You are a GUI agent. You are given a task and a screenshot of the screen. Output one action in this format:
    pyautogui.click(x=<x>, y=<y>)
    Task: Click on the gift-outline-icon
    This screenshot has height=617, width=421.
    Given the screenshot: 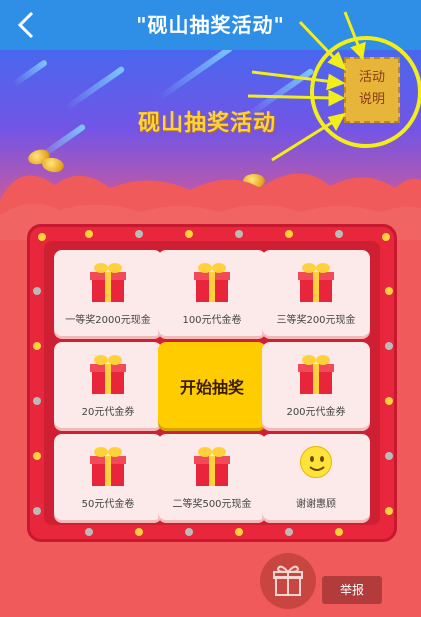 What is the action you would take?
    pyautogui.click(x=288, y=580)
    